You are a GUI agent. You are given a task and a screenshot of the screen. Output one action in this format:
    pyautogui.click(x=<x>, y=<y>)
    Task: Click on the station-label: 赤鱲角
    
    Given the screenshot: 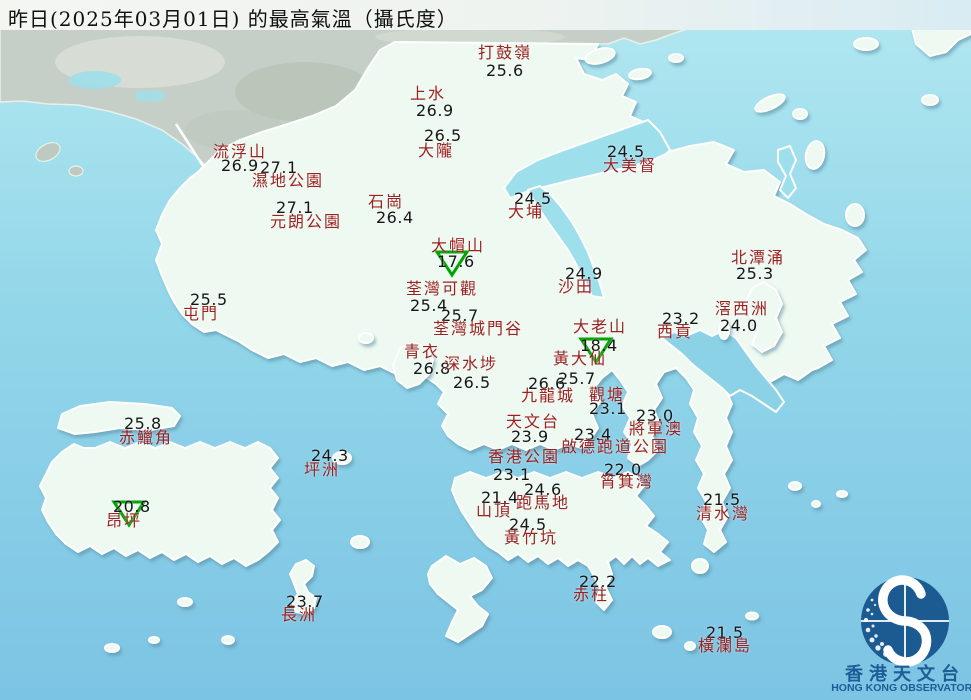 What is the action you would take?
    pyautogui.click(x=146, y=437)
    